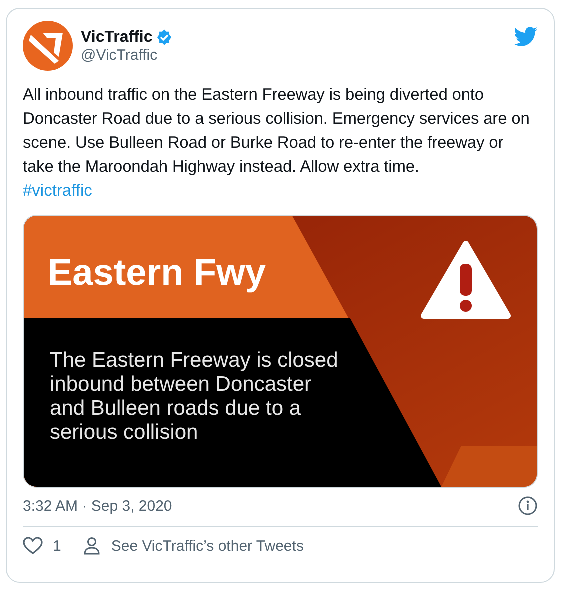 This screenshot has height=591, width=572. What do you see at coordinates (92, 546) in the screenshot?
I see `person-icon` at bounding box center [92, 546].